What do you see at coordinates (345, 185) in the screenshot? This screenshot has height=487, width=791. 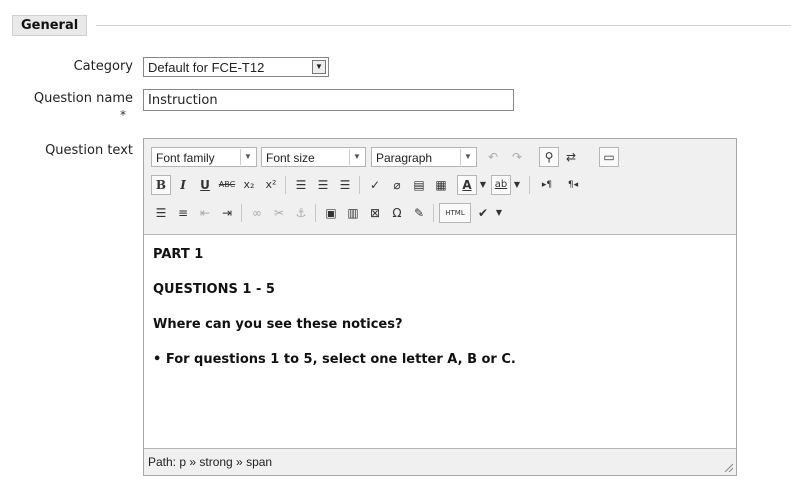 I see `align-right-icon: ☰` at bounding box center [345, 185].